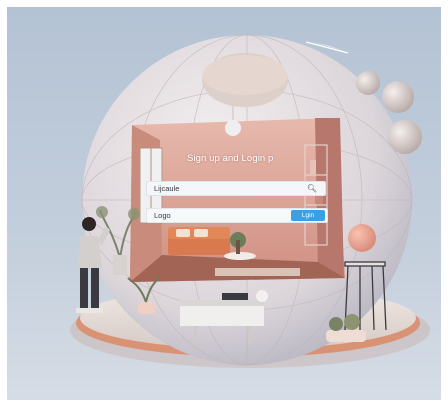  Describe the element at coordinates (237, 215) in the screenshot. I see `login-input: Logo Lgin` at that location.